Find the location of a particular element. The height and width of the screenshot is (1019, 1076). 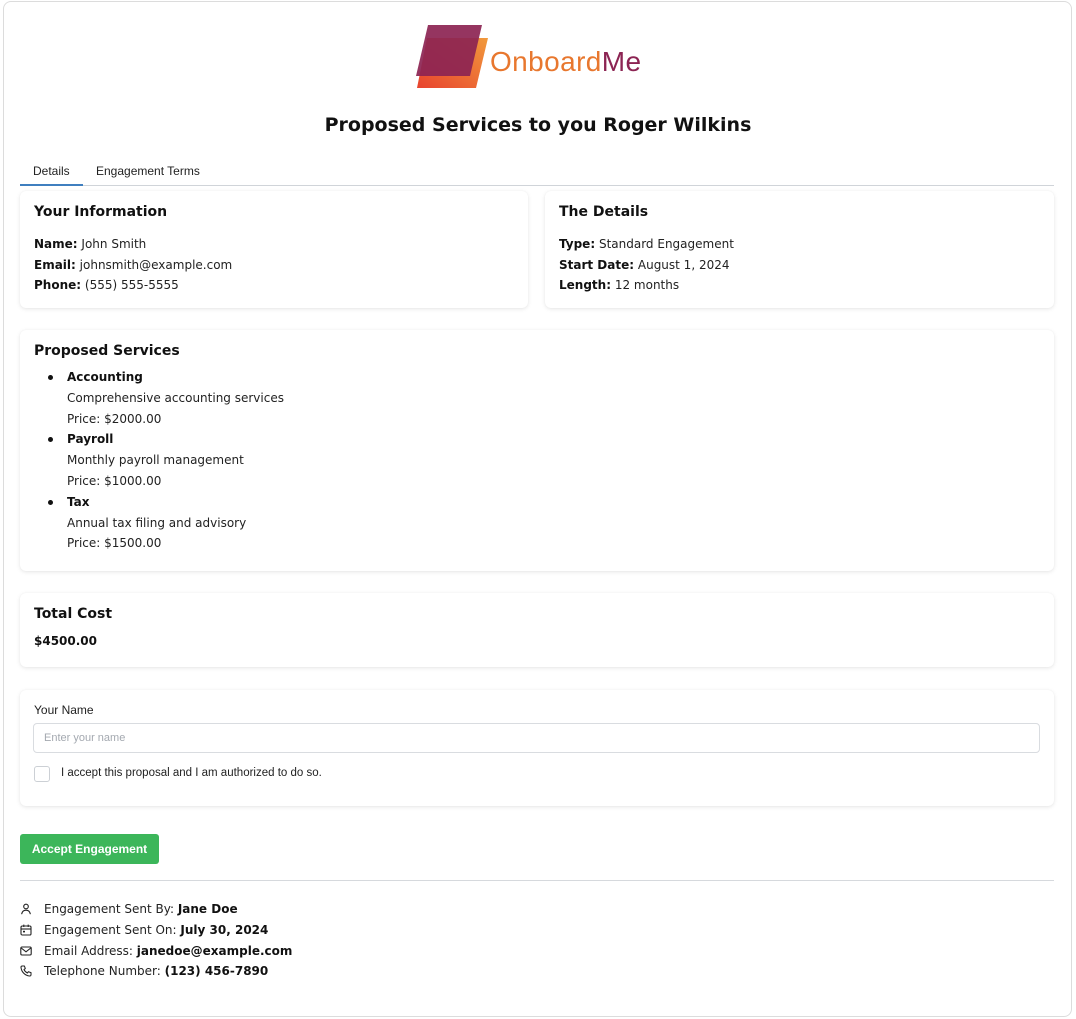

phone-icon is located at coordinates (26, 971).